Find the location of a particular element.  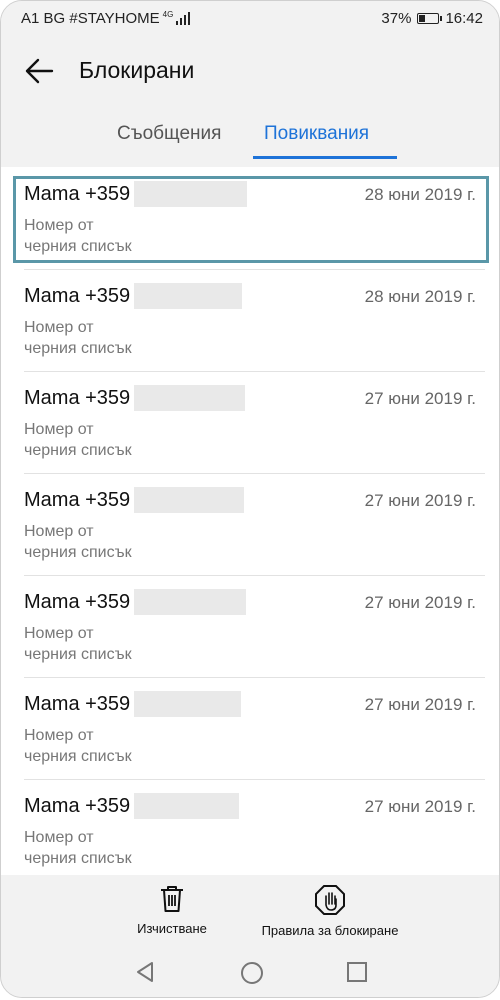

battery-percent: 37% is located at coordinates (396, 18).